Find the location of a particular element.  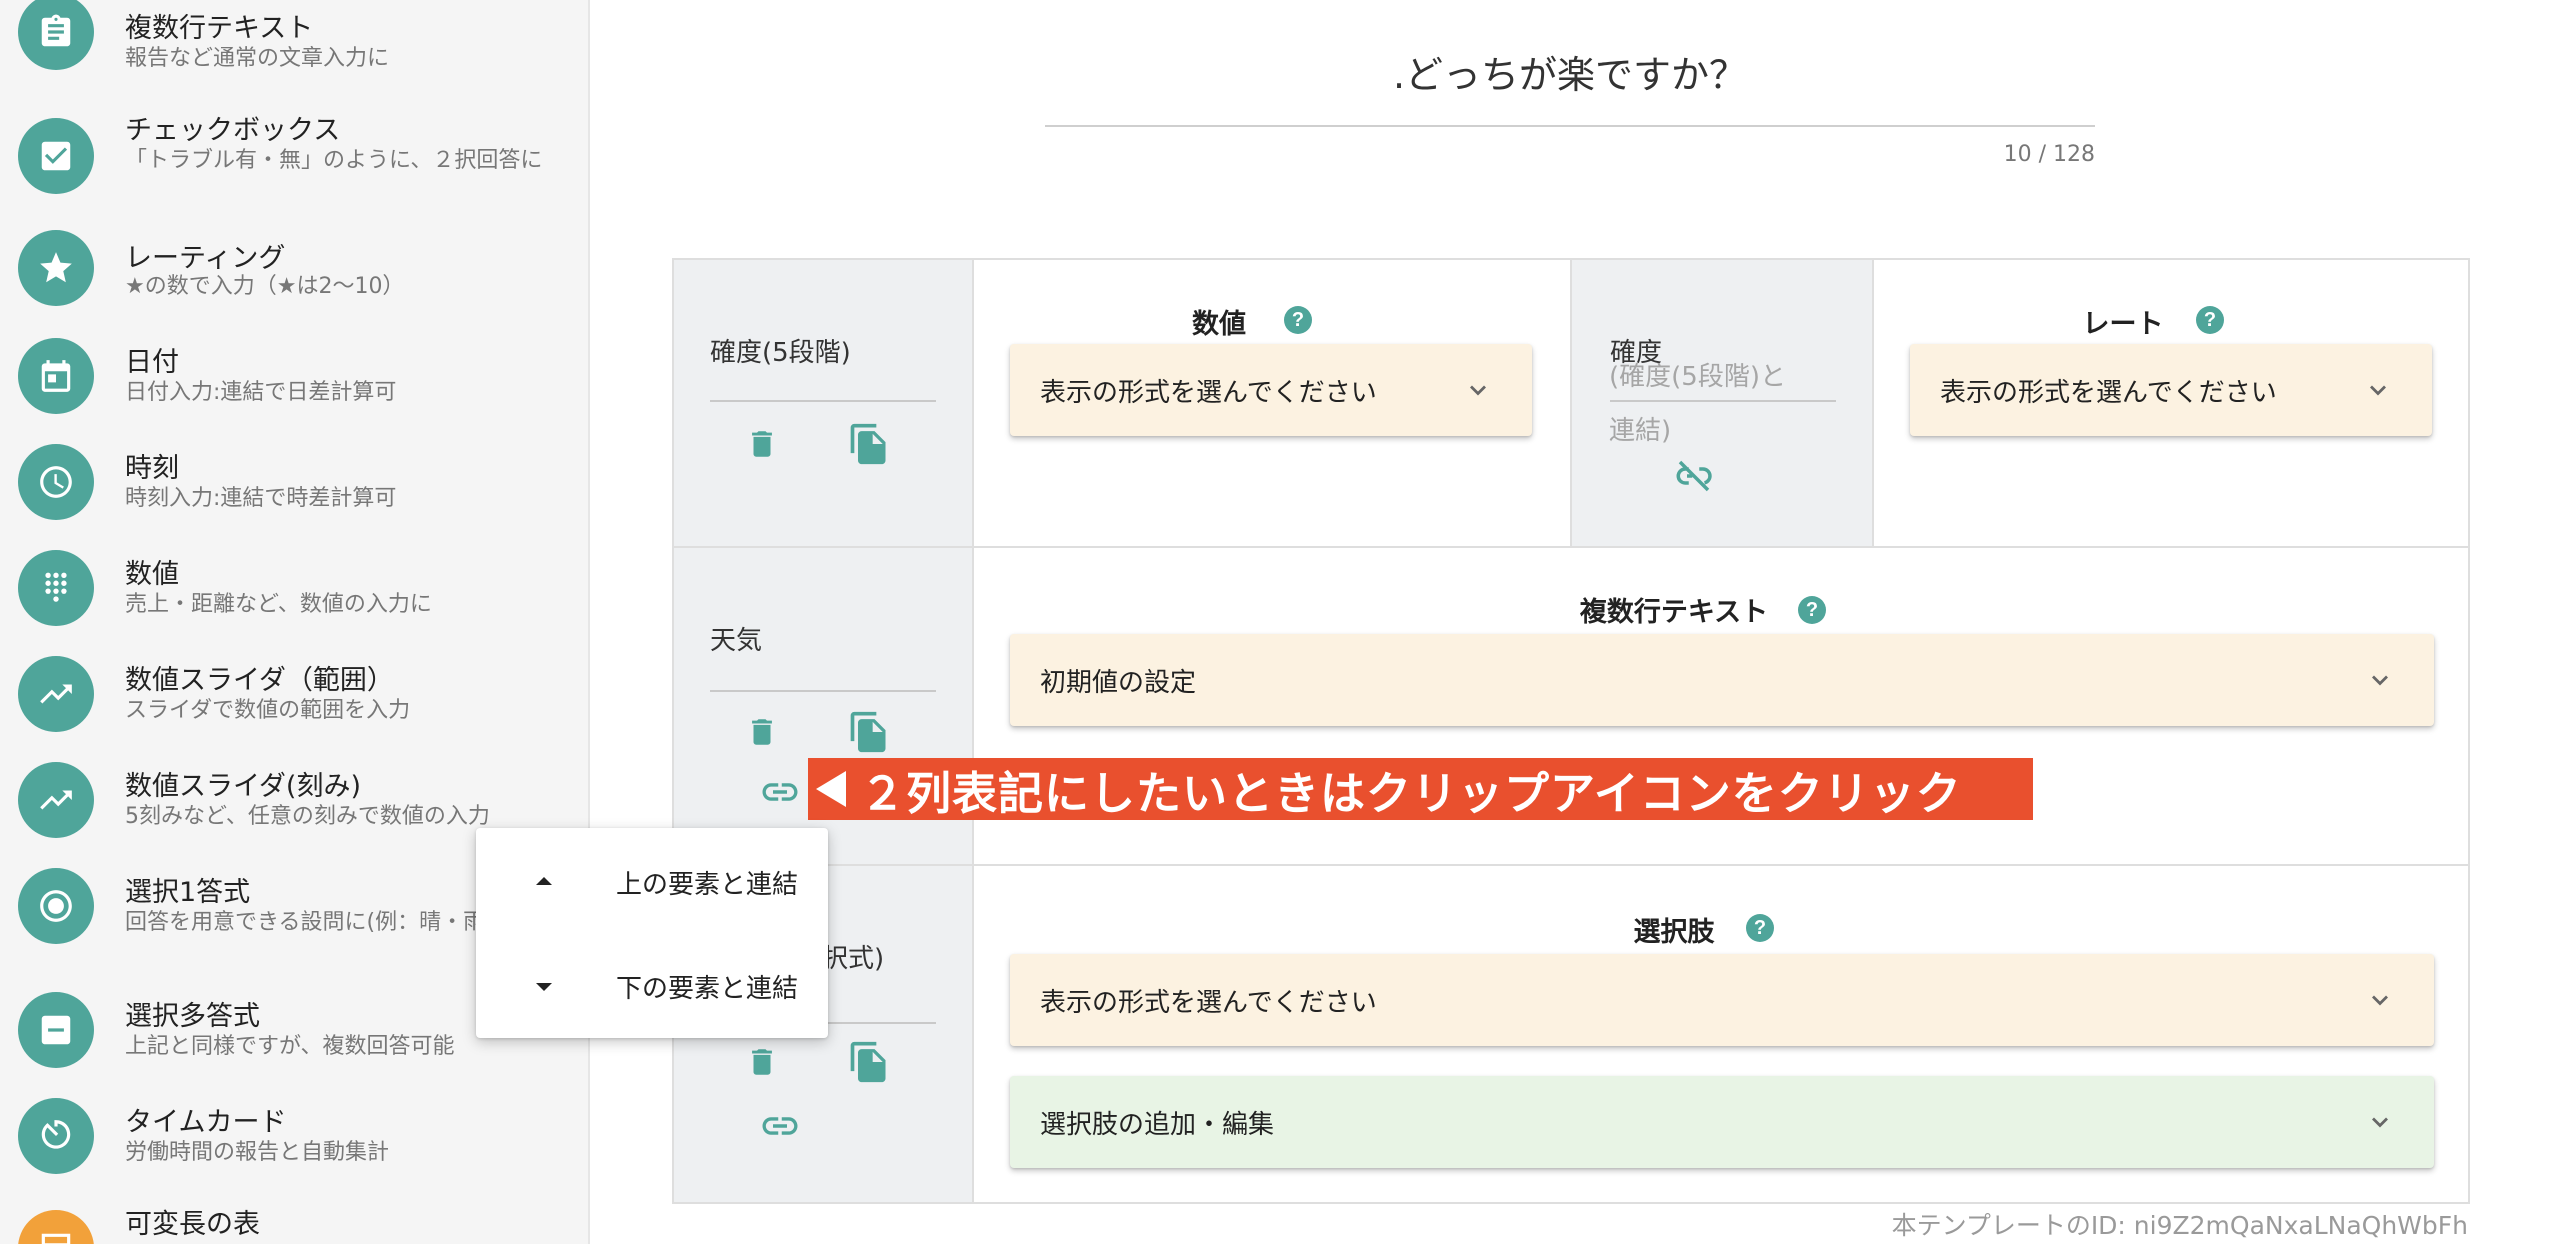

sidebar-item-desc: スライダで数値の範囲を入力 is located at coordinates (268, 710).